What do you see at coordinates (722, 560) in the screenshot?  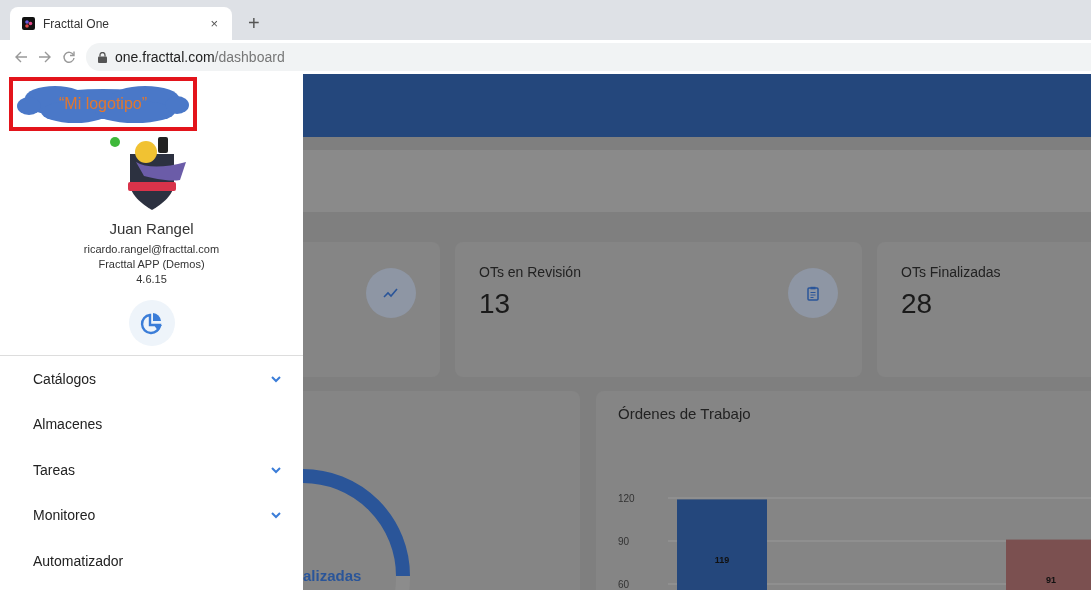 I see `bar-value-label: 119` at bounding box center [722, 560].